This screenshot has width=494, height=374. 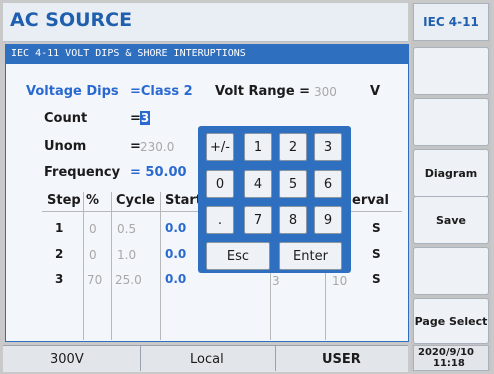 What do you see at coordinates (370, 200) in the screenshot?
I see `table-header-interval: erval` at bounding box center [370, 200].